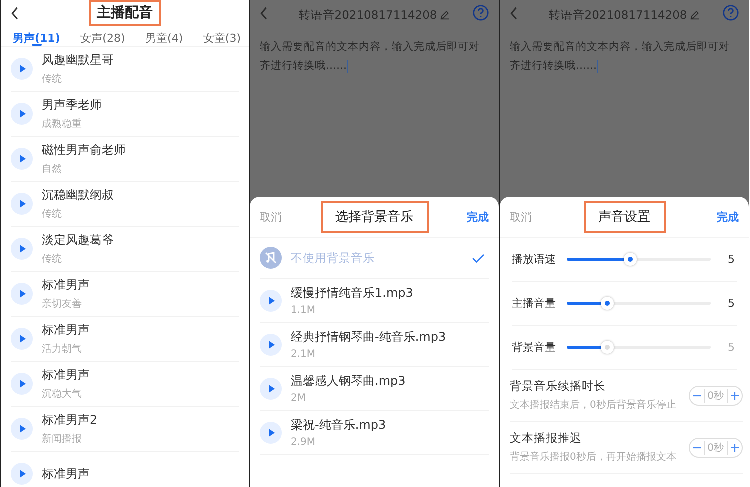 Image resolution: width=750 pixels, height=487 pixels. I want to click on setting-label: 主播音量, so click(534, 303).